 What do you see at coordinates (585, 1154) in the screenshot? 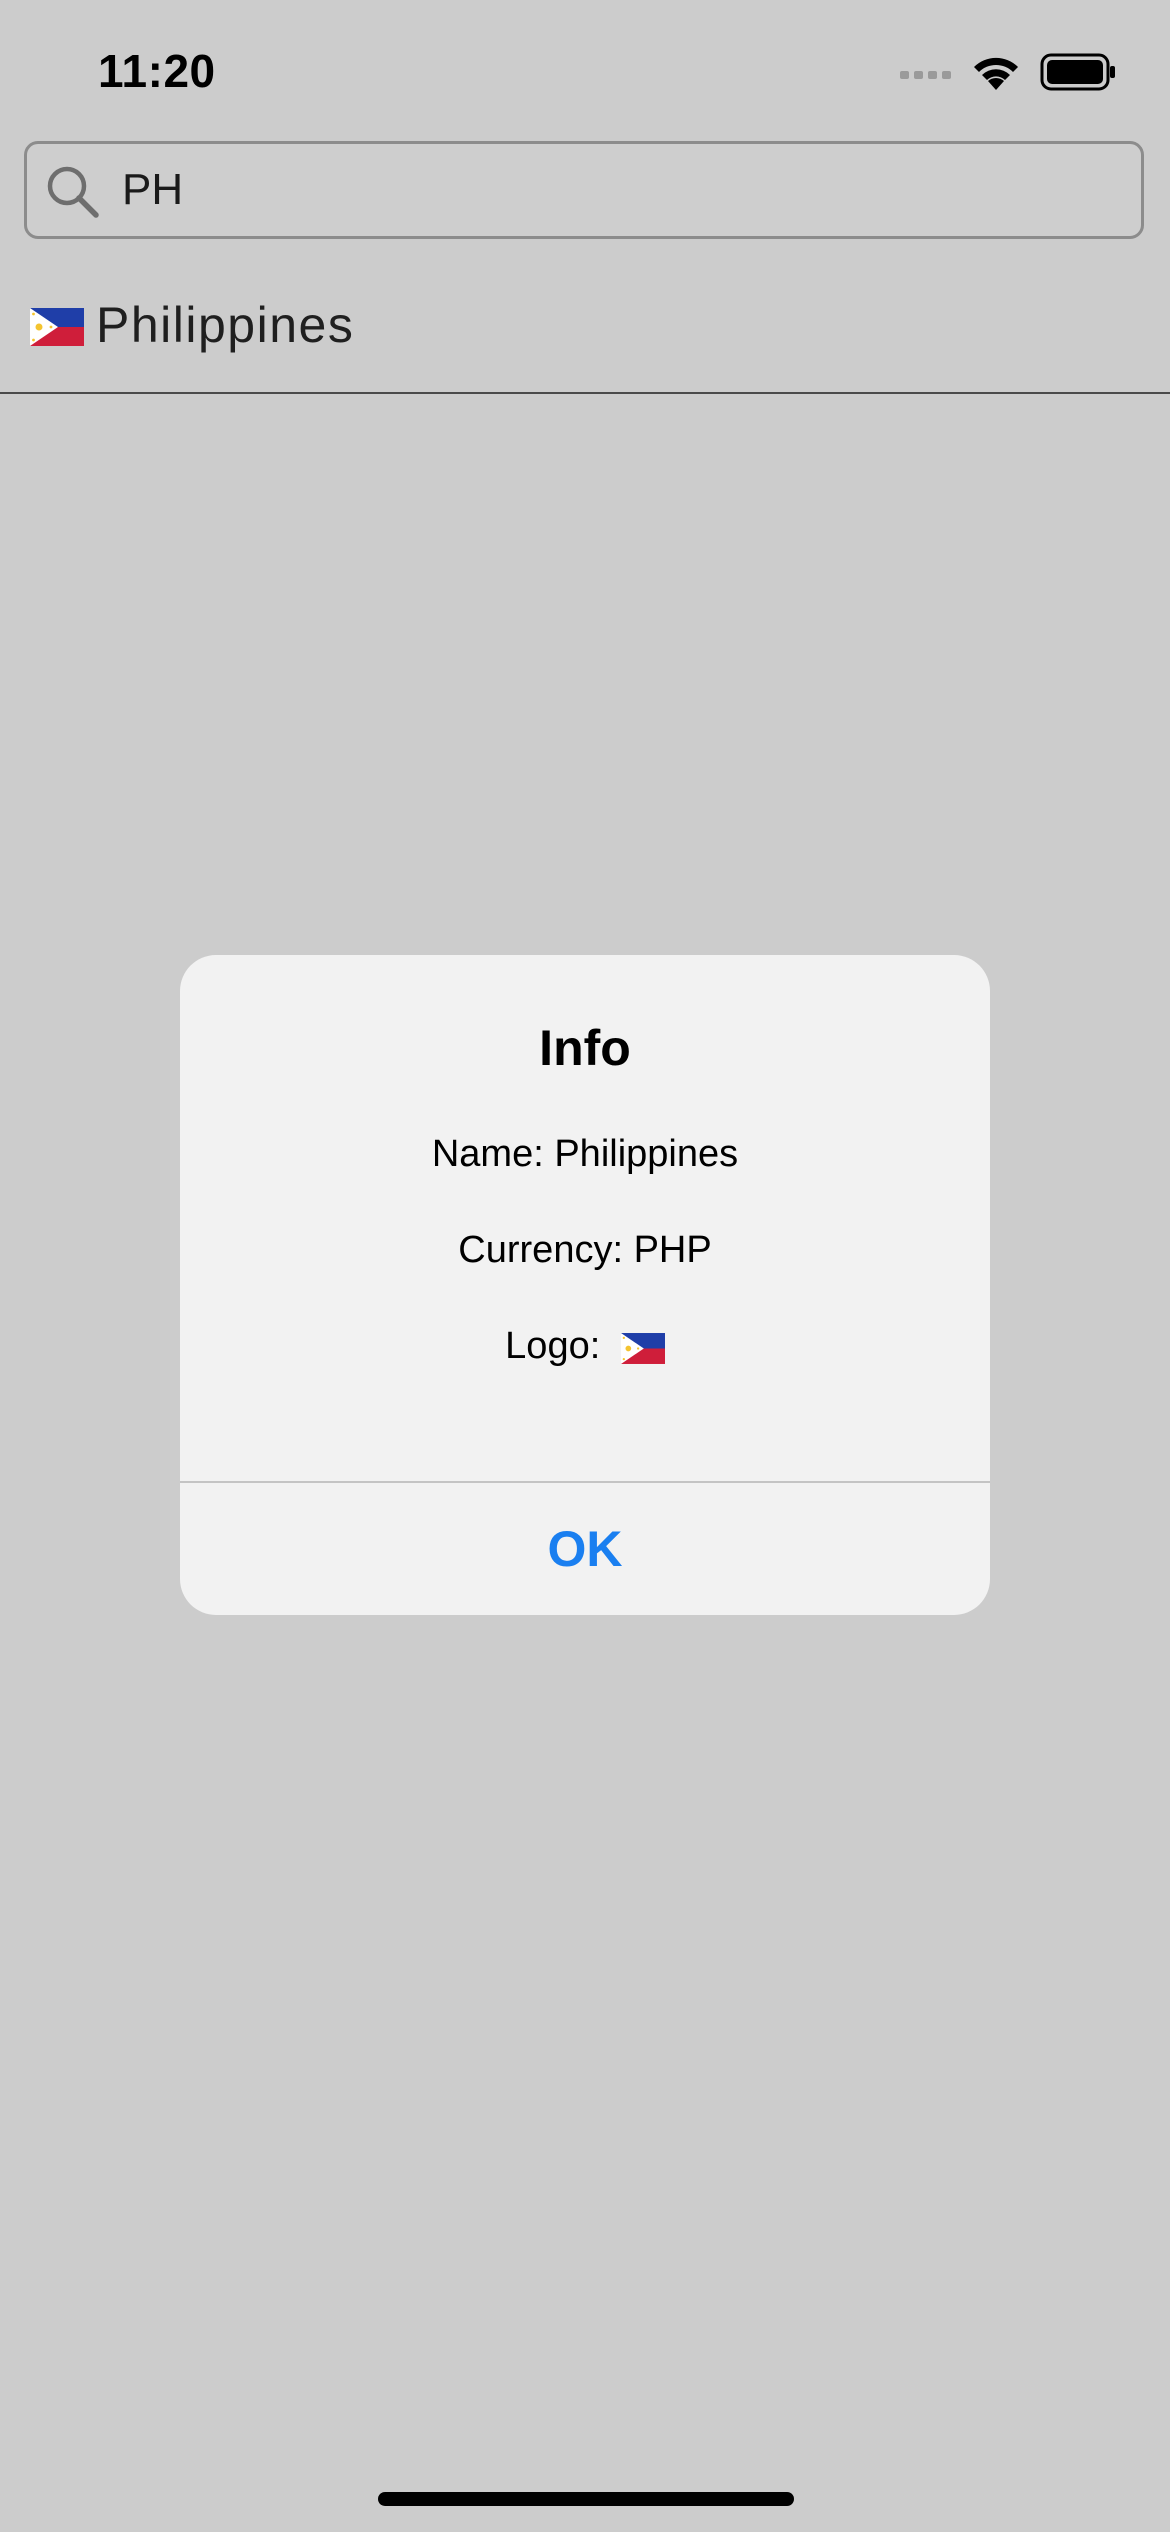
I see `alert-name-line: Name: Philippines` at bounding box center [585, 1154].